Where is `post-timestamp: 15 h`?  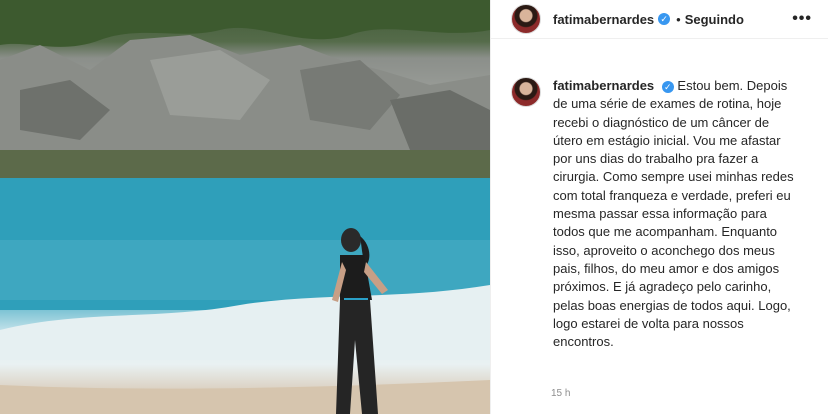 post-timestamp: 15 h is located at coordinates (560, 393).